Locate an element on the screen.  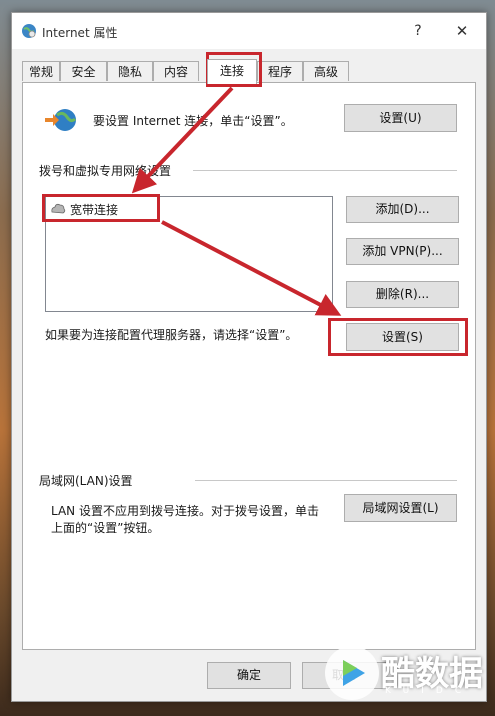
dialup-heading: 拨号和虚拟专用网络设置 is located at coordinates (105, 171).